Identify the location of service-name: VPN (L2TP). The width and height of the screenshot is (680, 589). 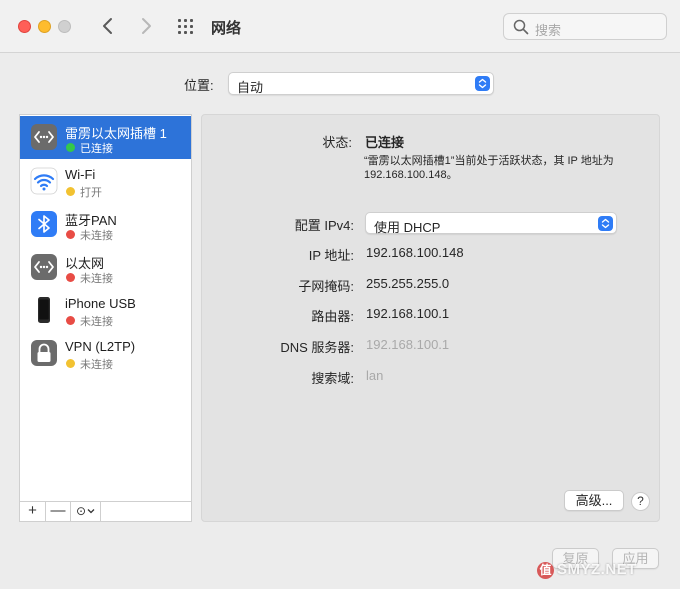
(100, 346).